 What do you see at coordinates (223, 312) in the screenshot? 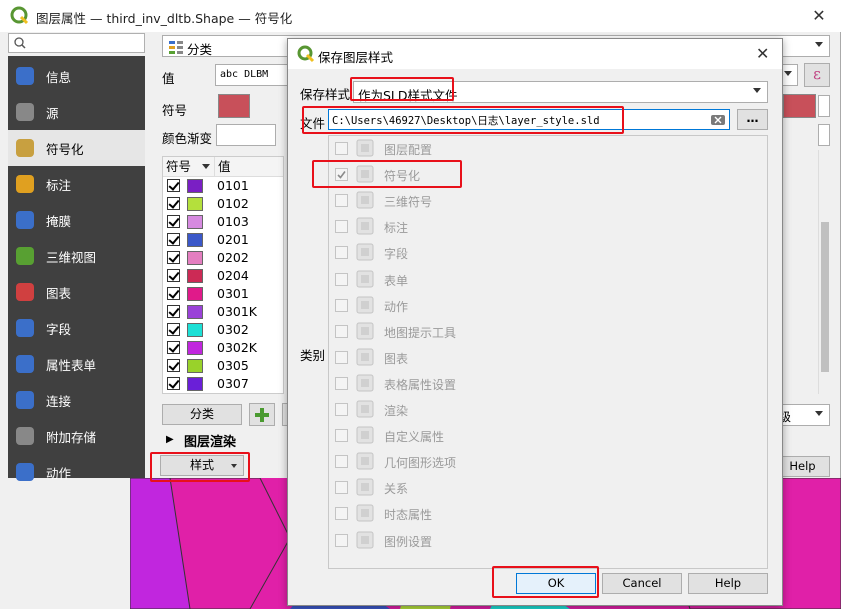
I see `table-row: 0301K` at bounding box center [223, 312].